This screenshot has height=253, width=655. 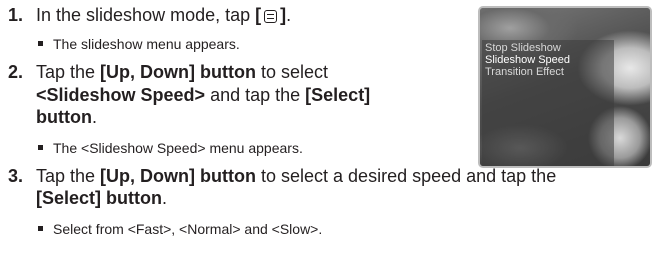 I want to click on step-number: 3., so click(x=16, y=176).